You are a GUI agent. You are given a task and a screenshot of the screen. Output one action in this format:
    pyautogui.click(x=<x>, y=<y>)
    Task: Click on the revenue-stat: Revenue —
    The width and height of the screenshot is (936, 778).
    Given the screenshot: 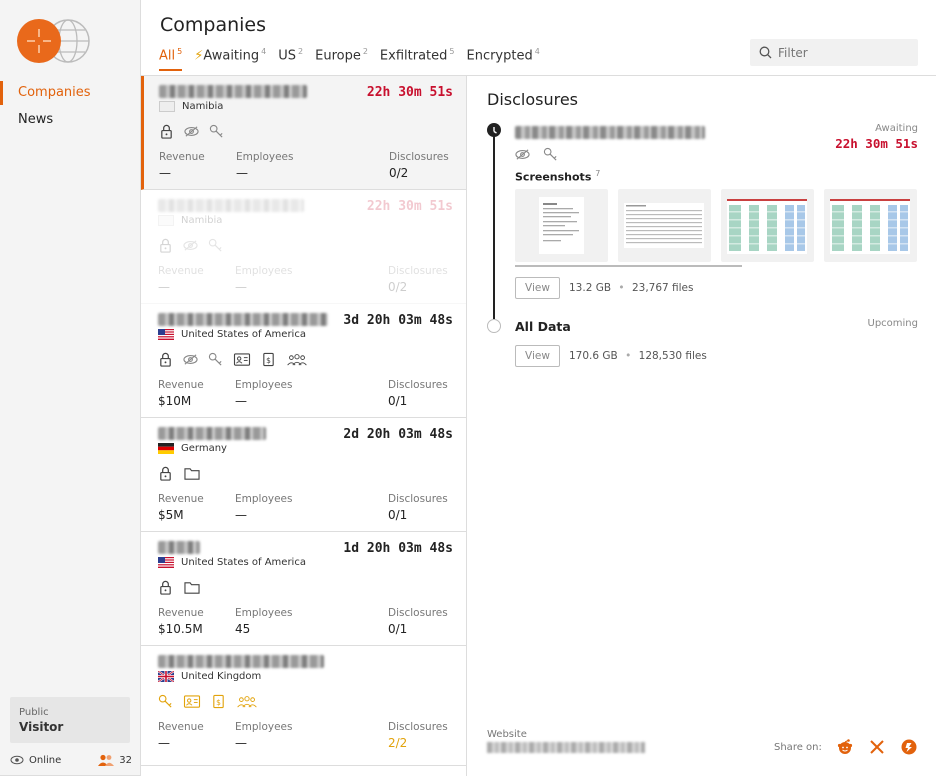 What is the action you would take?
    pyautogui.click(x=181, y=279)
    